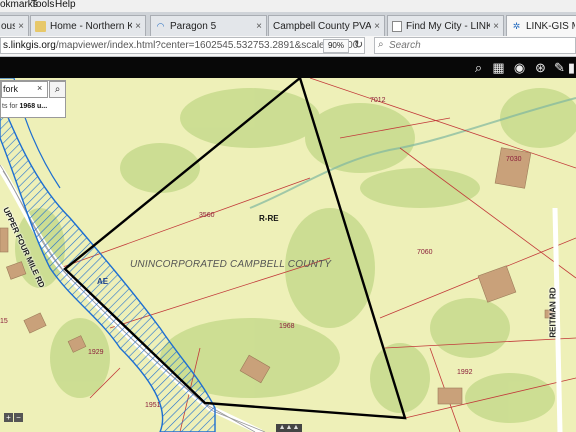  I want to click on floodzone-label: AE, so click(103, 281).